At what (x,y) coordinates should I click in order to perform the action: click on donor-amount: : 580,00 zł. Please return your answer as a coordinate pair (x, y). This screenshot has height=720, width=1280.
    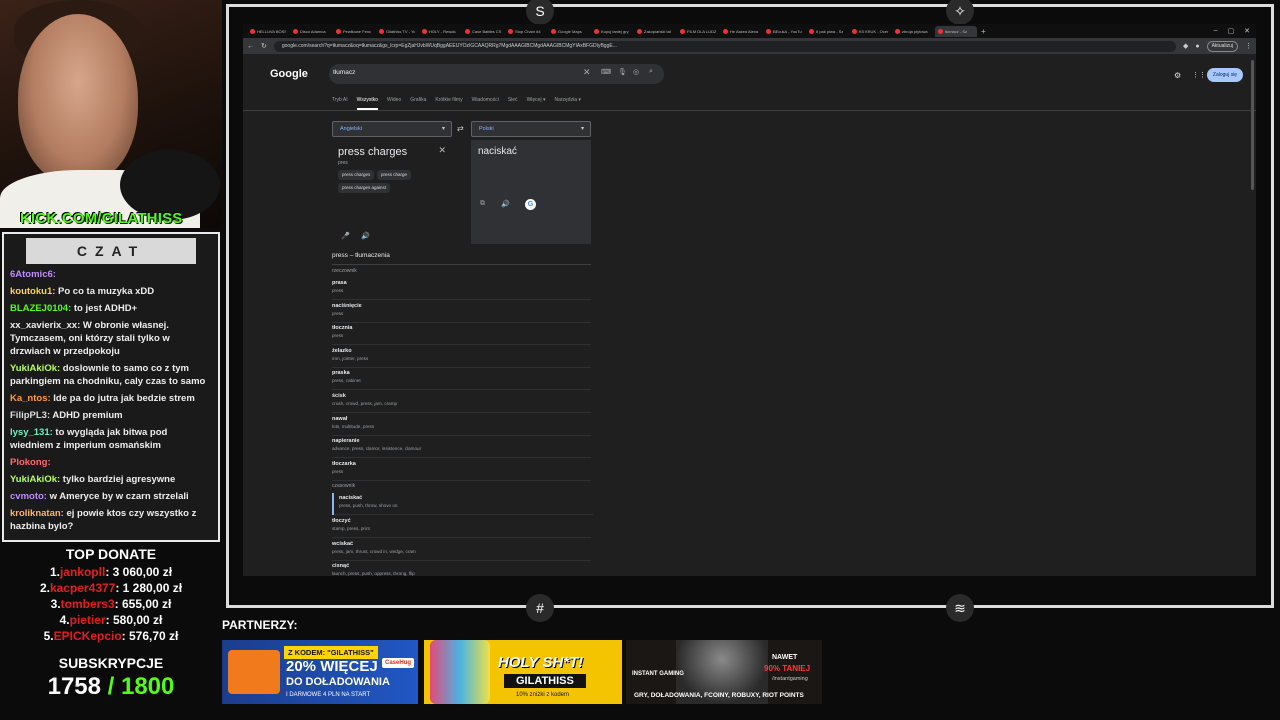
    Looking at the image, I should click on (134, 620).